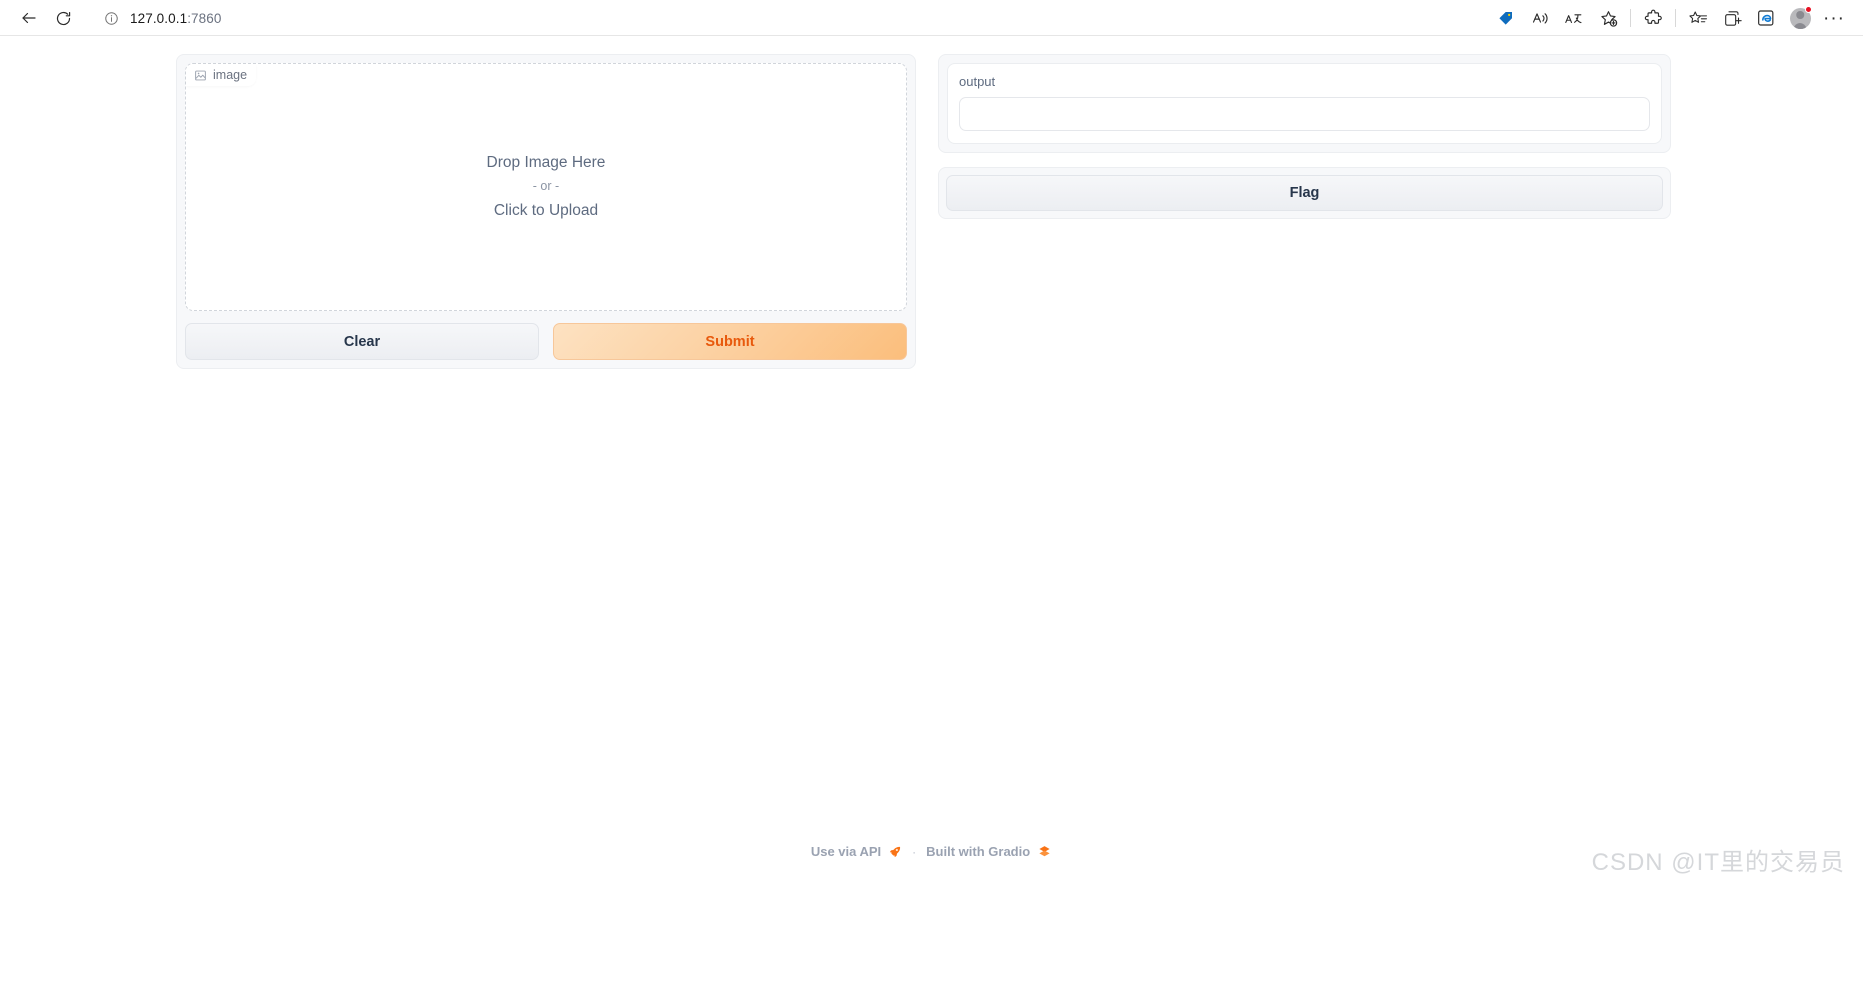  I want to click on ie-mode-icon, so click(1766, 18).